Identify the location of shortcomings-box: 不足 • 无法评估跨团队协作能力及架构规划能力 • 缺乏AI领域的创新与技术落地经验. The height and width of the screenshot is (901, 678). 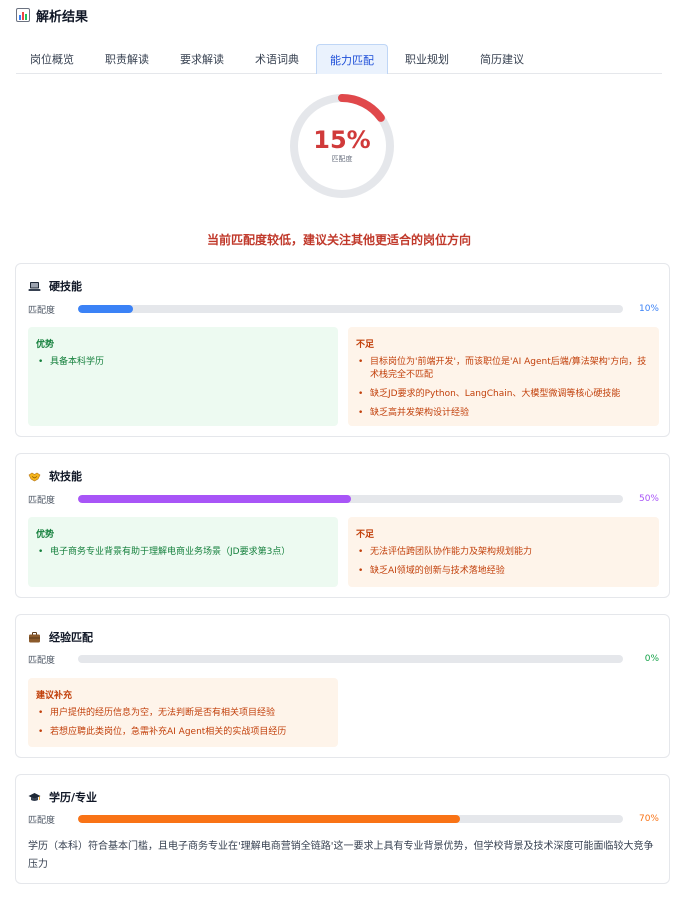
(503, 552).